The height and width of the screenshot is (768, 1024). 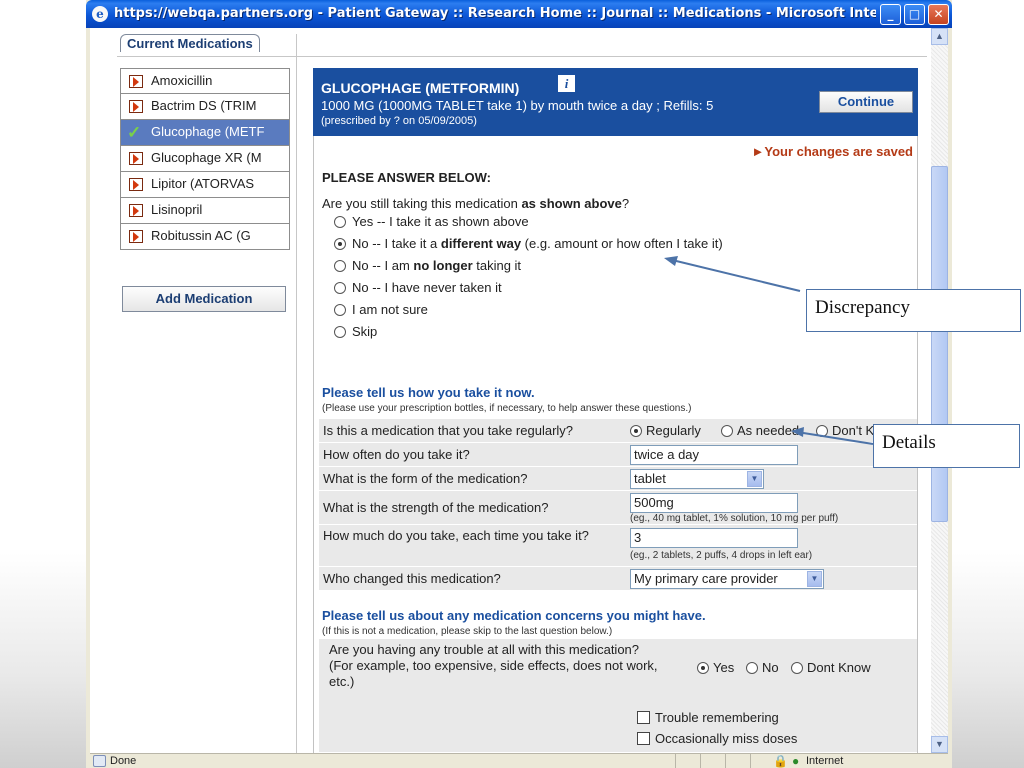 I want to click on close-button: ✕, so click(x=938, y=14).